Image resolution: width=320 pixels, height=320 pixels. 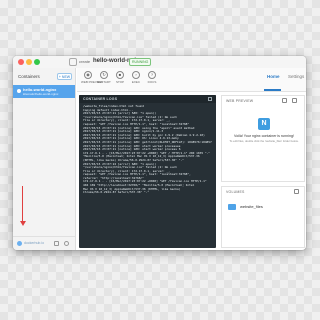 I want to click on folder-icon, so click(x=232, y=207).